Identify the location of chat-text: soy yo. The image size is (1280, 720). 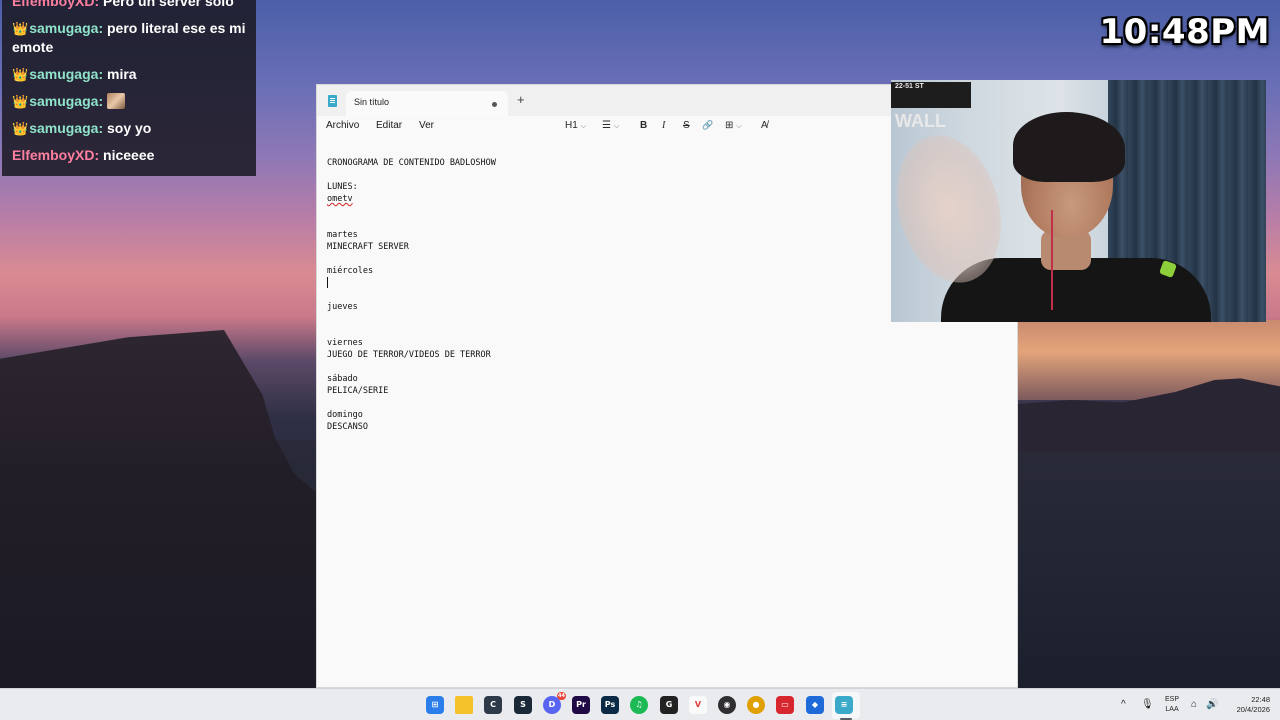
(129, 128).